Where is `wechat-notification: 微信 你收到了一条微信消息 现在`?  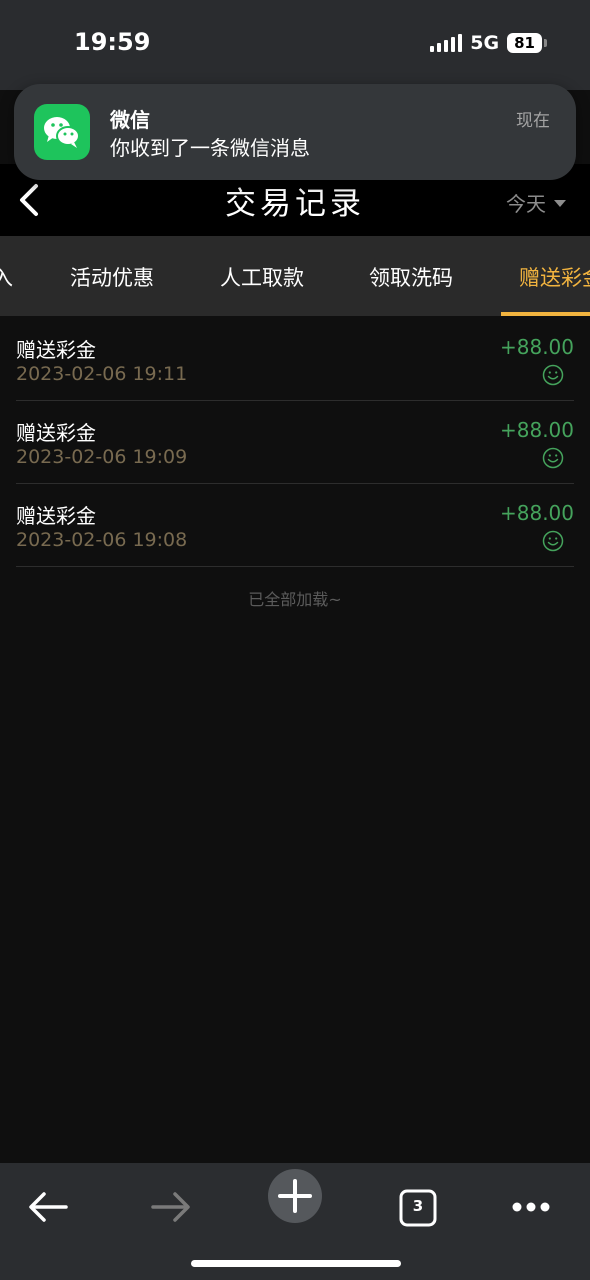
wechat-notification: 微信 你收到了一条微信消息 现在 is located at coordinates (295, 132).